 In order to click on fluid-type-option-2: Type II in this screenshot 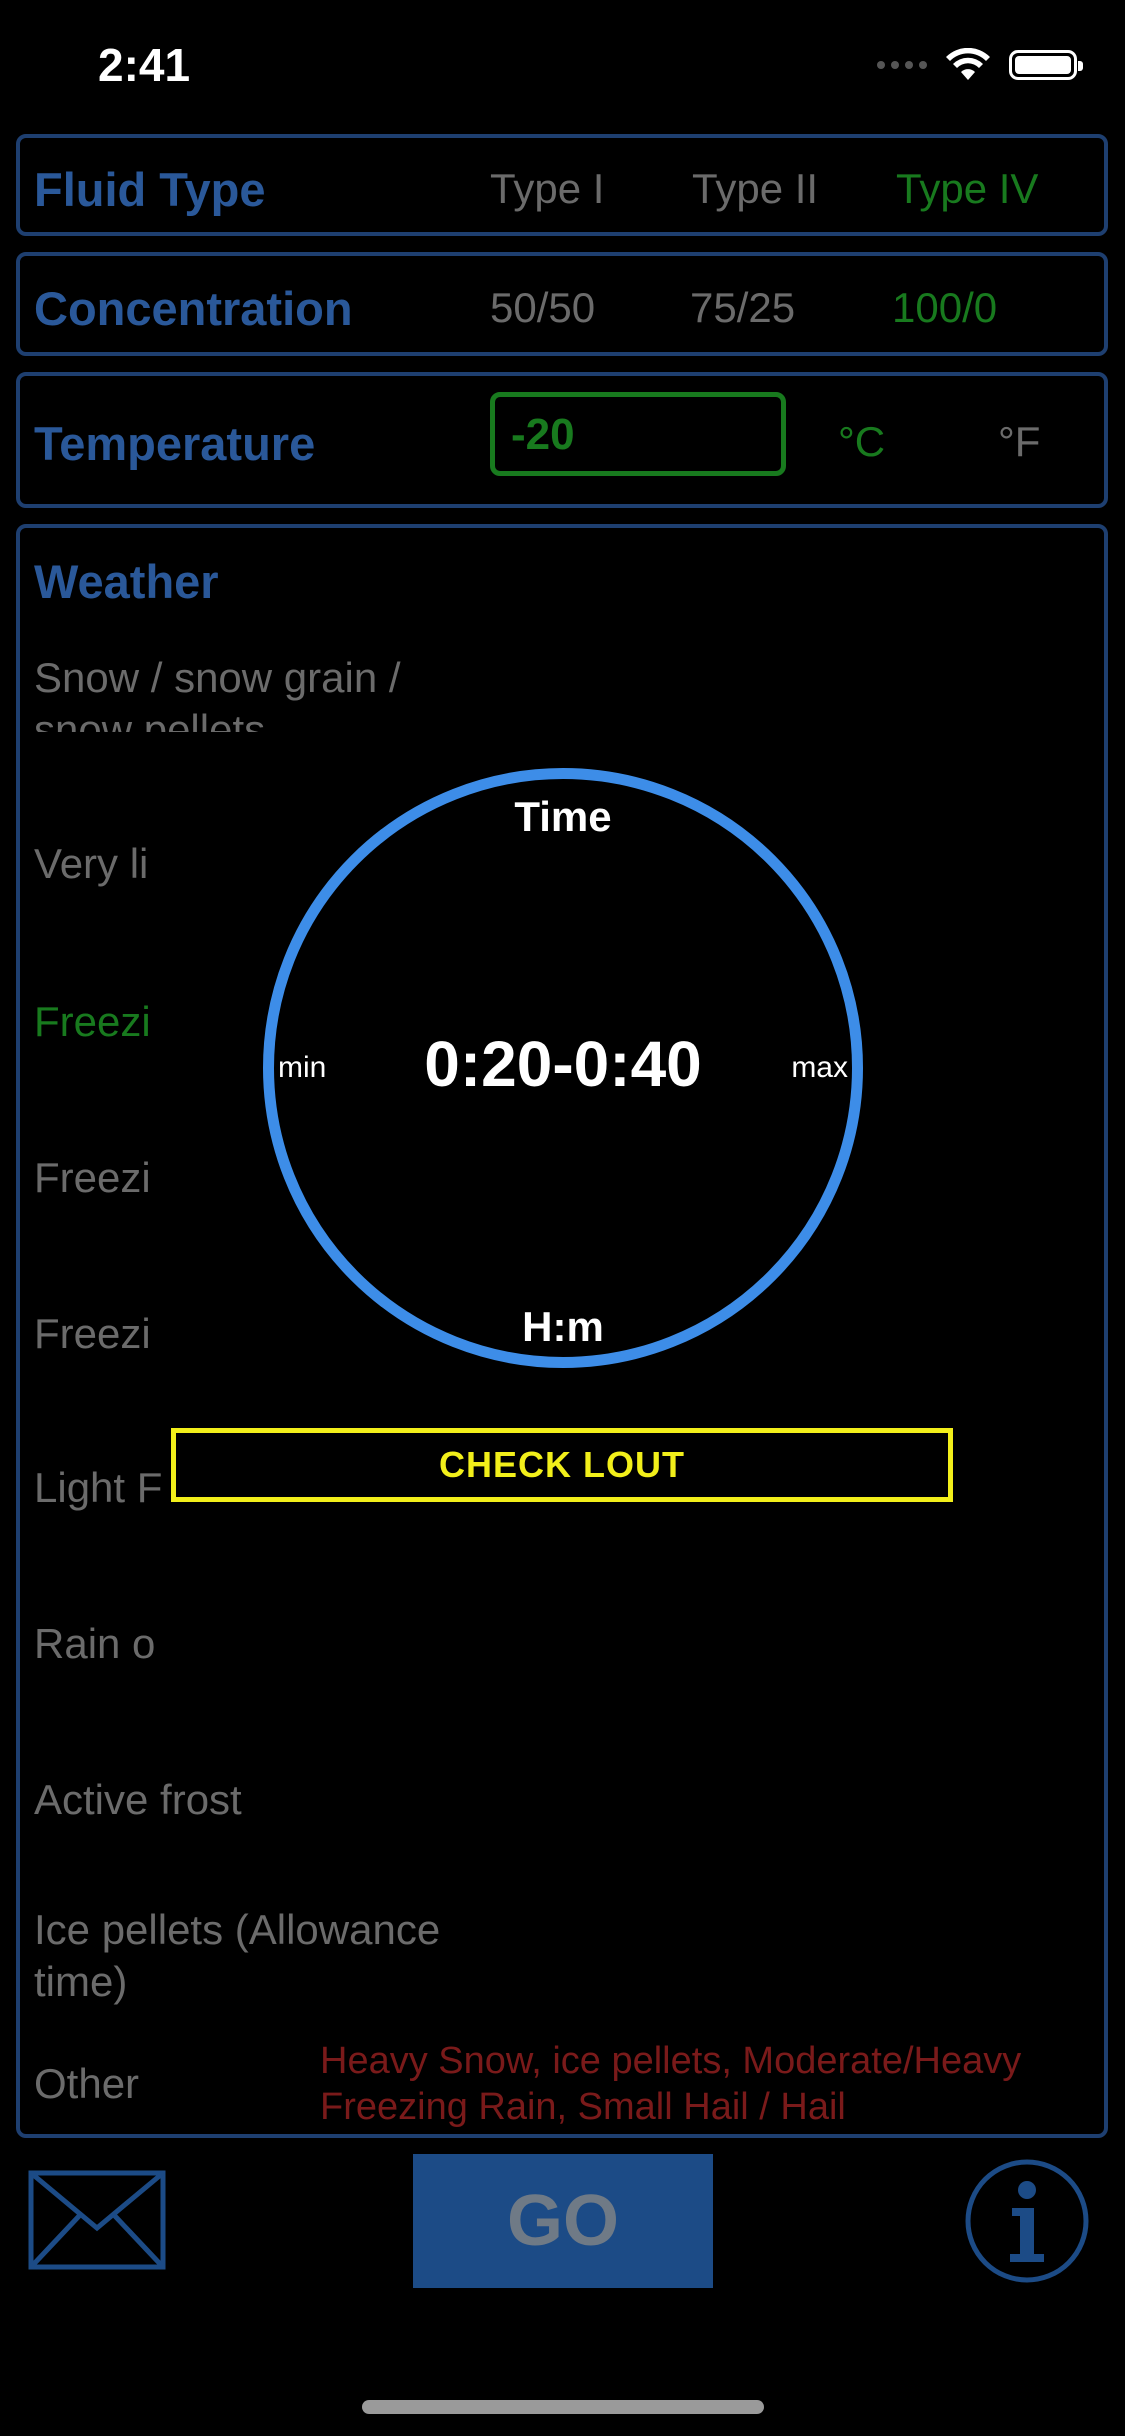, I will do `click(755, 189)`.